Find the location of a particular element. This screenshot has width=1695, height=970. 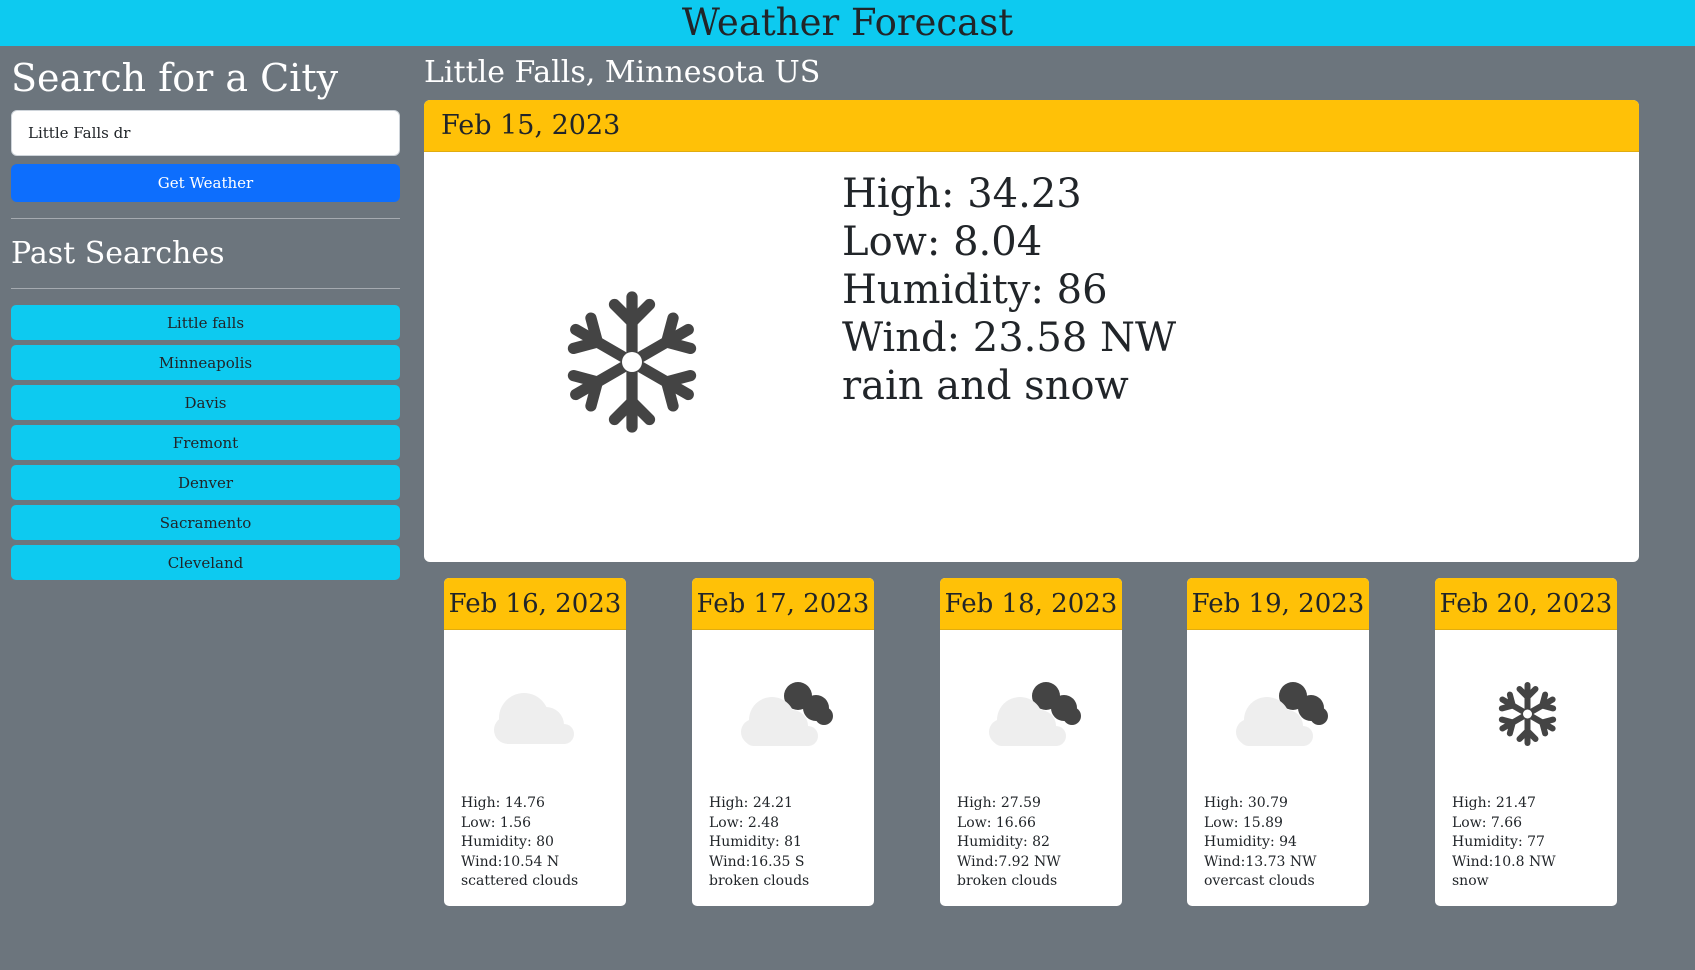

forecast-high: High: 27.59 is located at coordinates (999, 803).